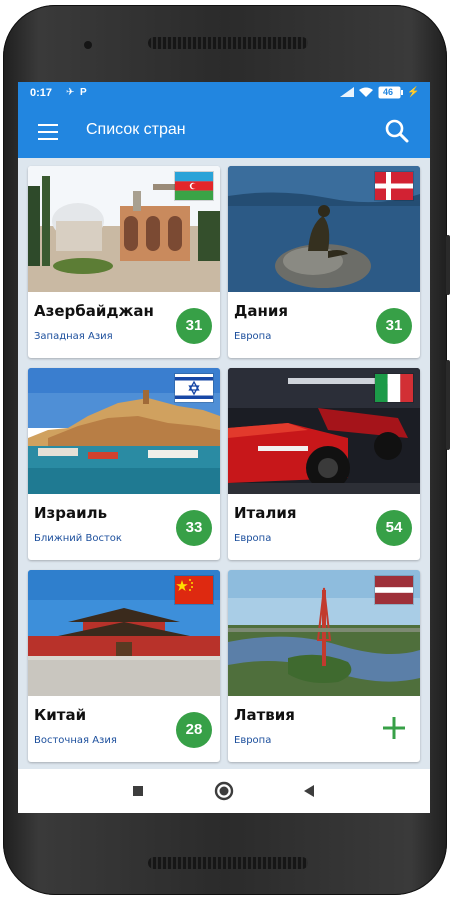 This screenshot has width=450, height=900. I want to click on volume-button, so click(448, 405).